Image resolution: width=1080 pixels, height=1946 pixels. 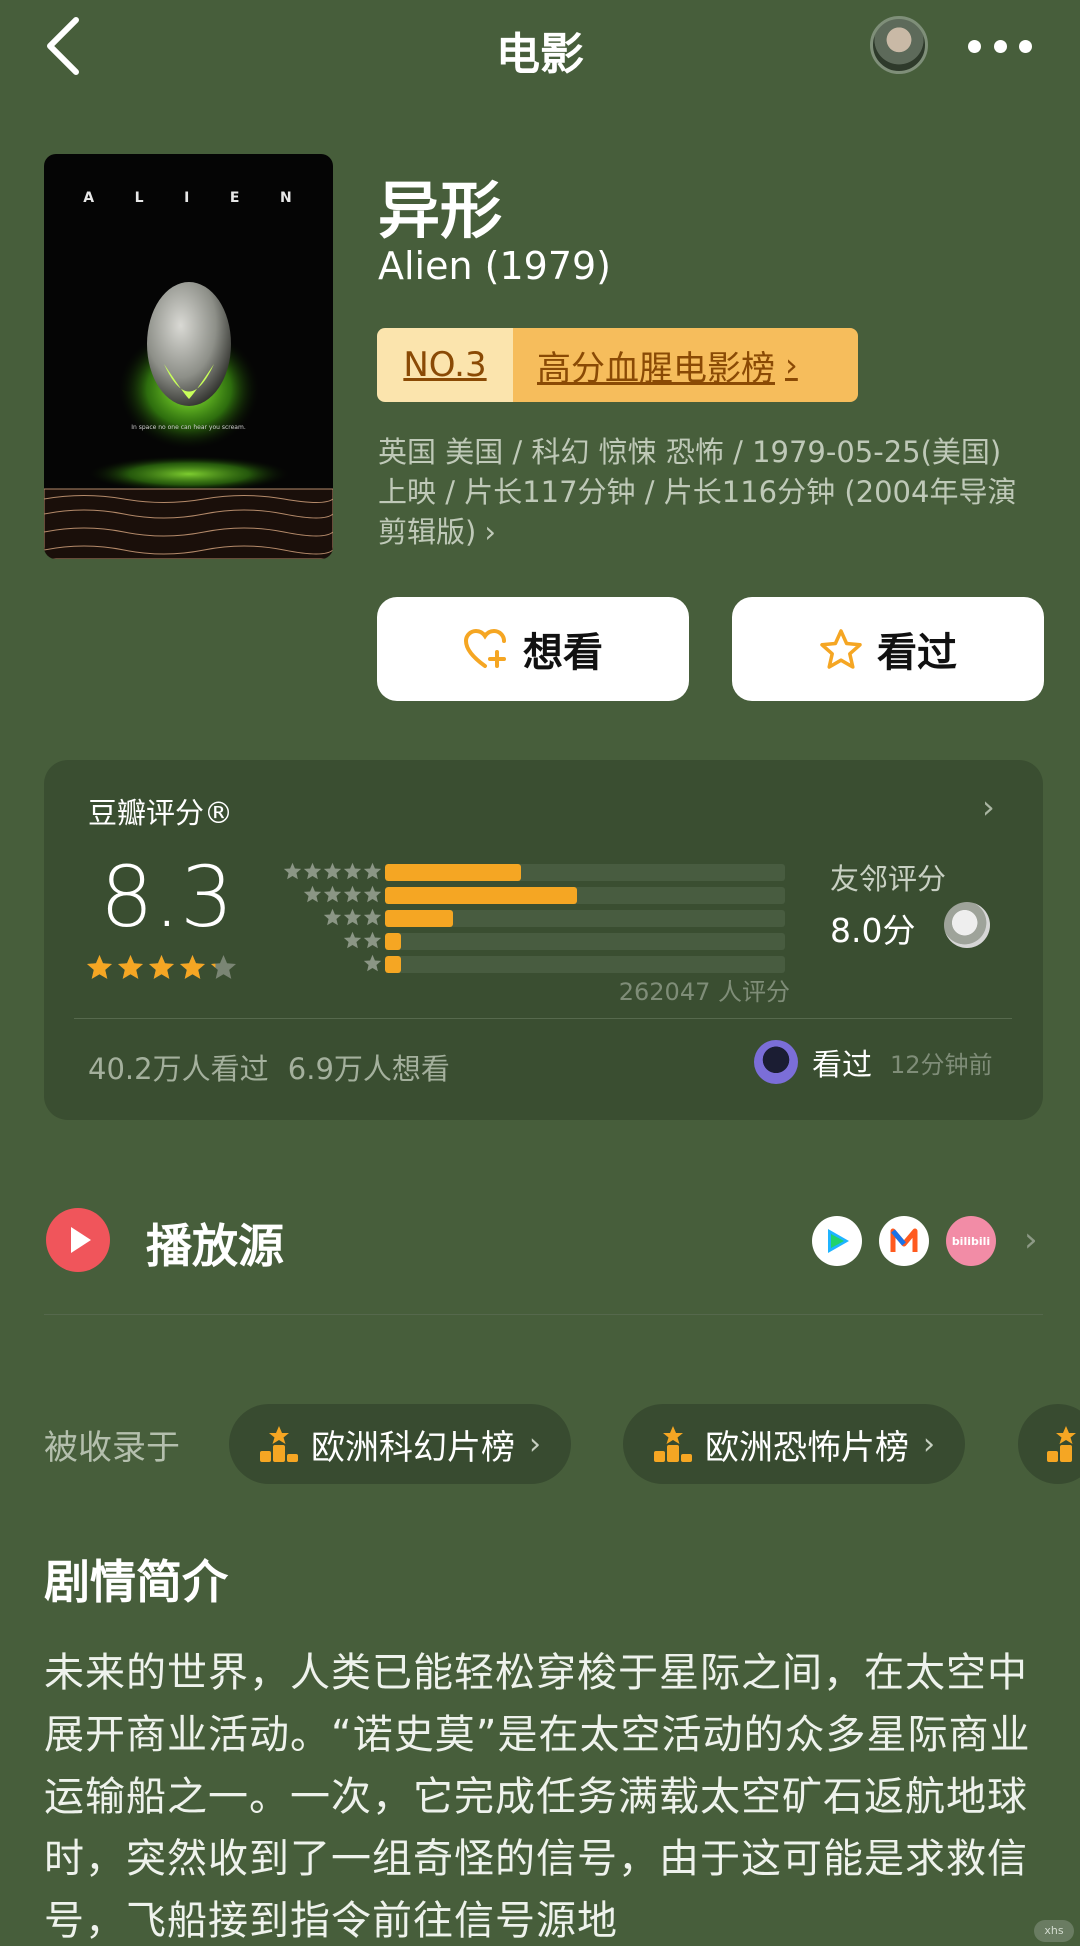 I want to click on rank-badge: NO.3 高分血腥电影榜 ›, so click(x=617, y=365).